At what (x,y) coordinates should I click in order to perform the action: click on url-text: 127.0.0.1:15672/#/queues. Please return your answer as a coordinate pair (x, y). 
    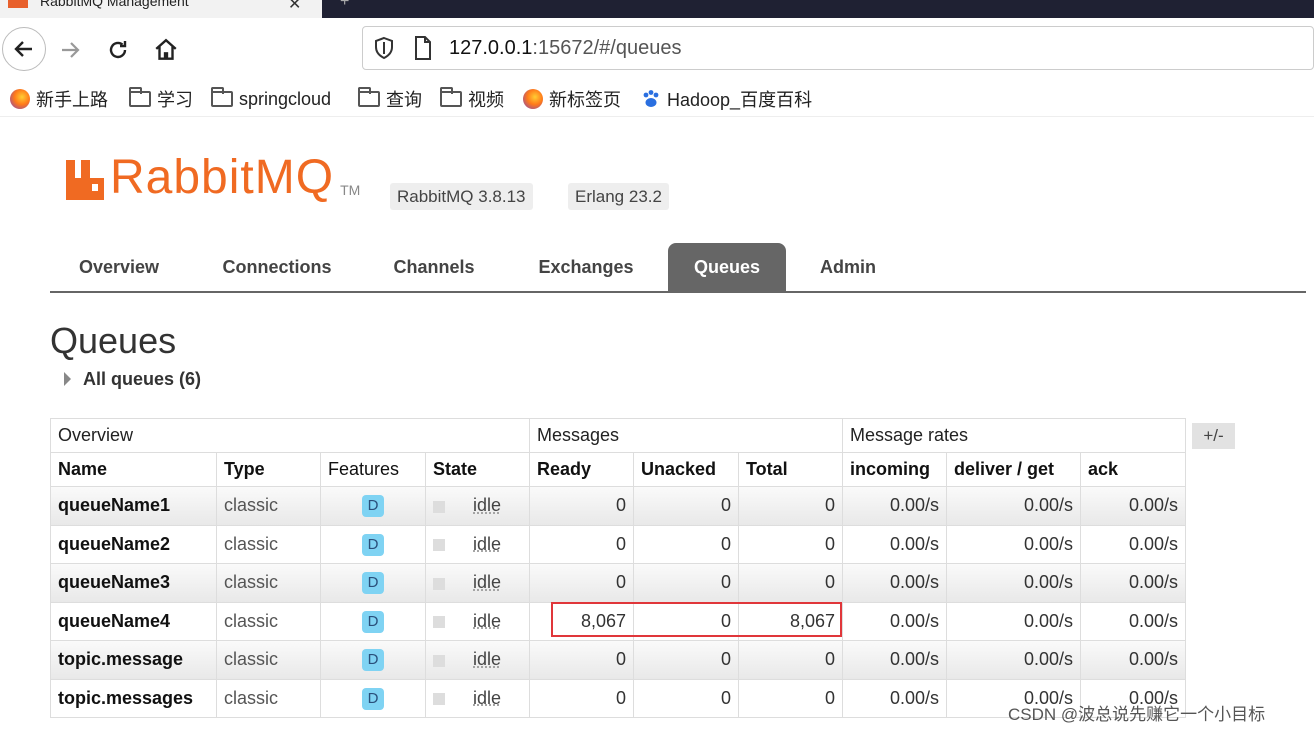
    Looking at the image, I should click on (565, 48).